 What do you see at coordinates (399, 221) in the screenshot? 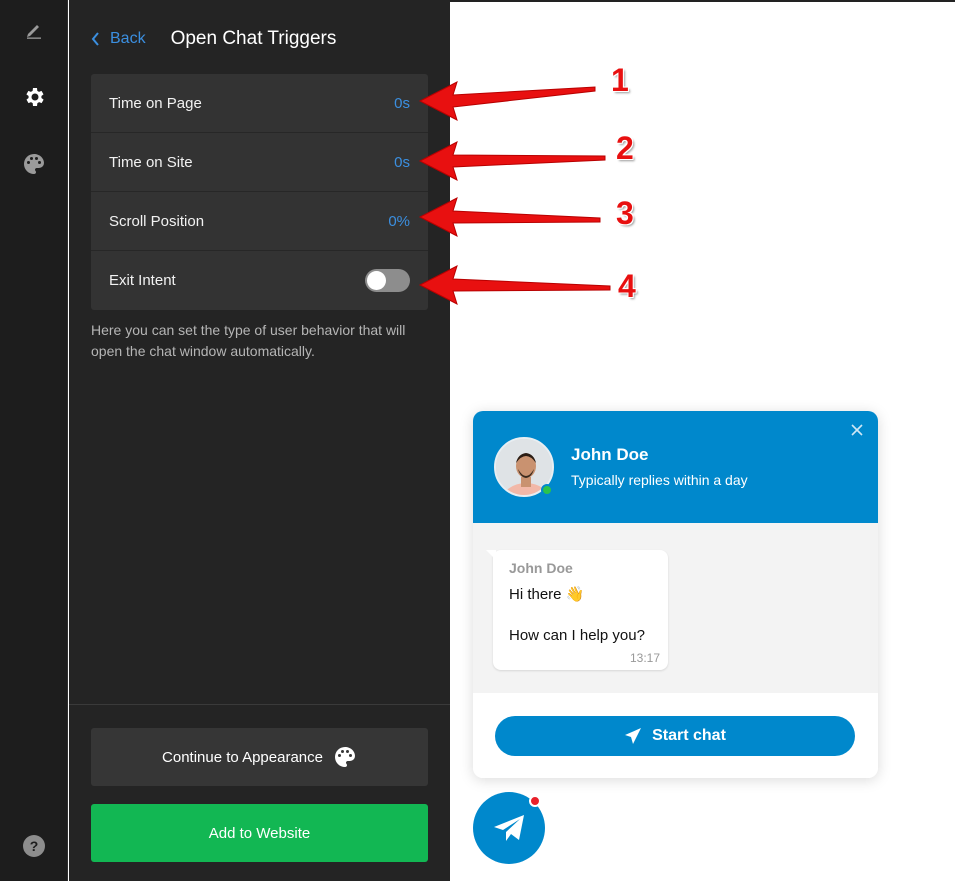
I see `trigger-value: 0%` at bounding box center [399, 221].